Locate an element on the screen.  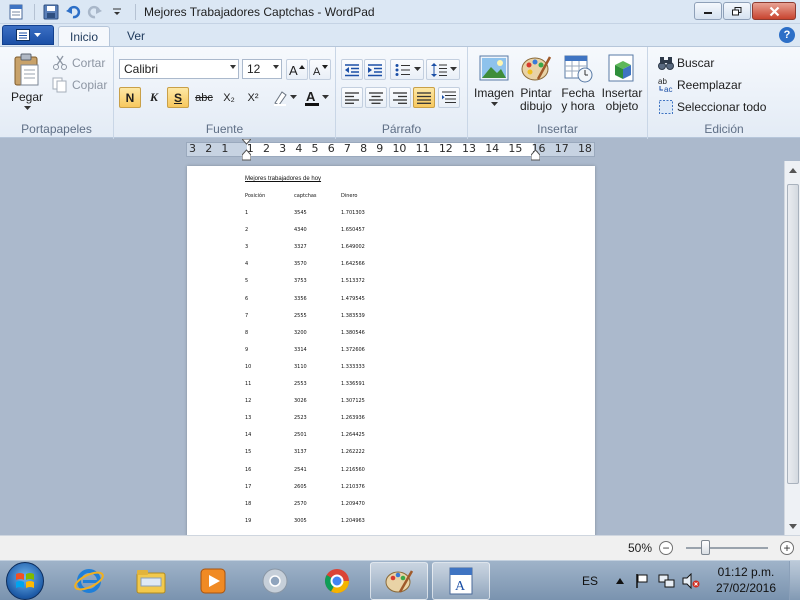
align-center-icon is located at coordinates (376, 97).